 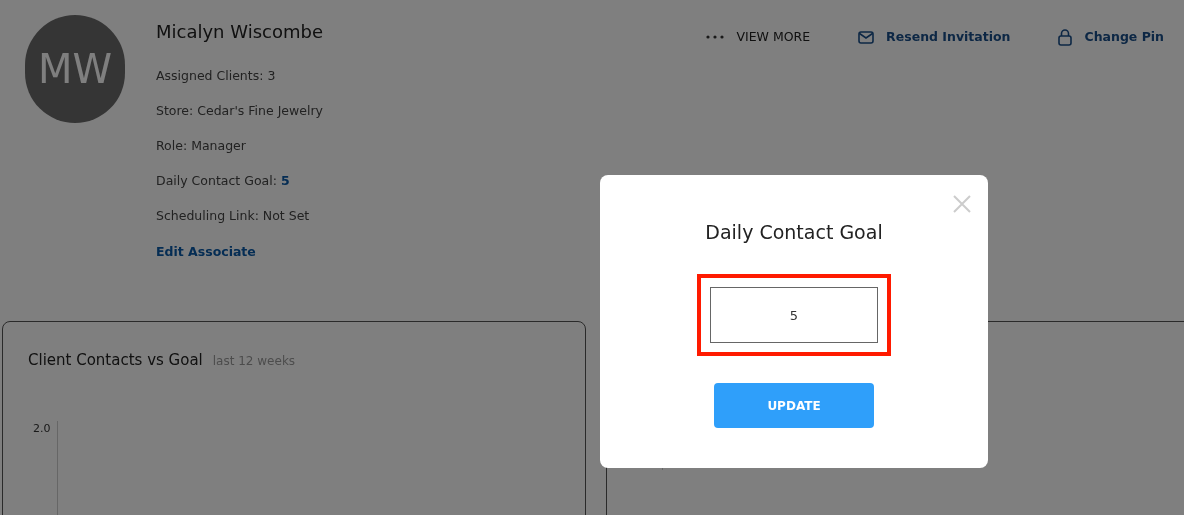 What do you see at coordinates (962, 204) in the screenshot?
I see `close-icon` at bounding box center [962, 204].